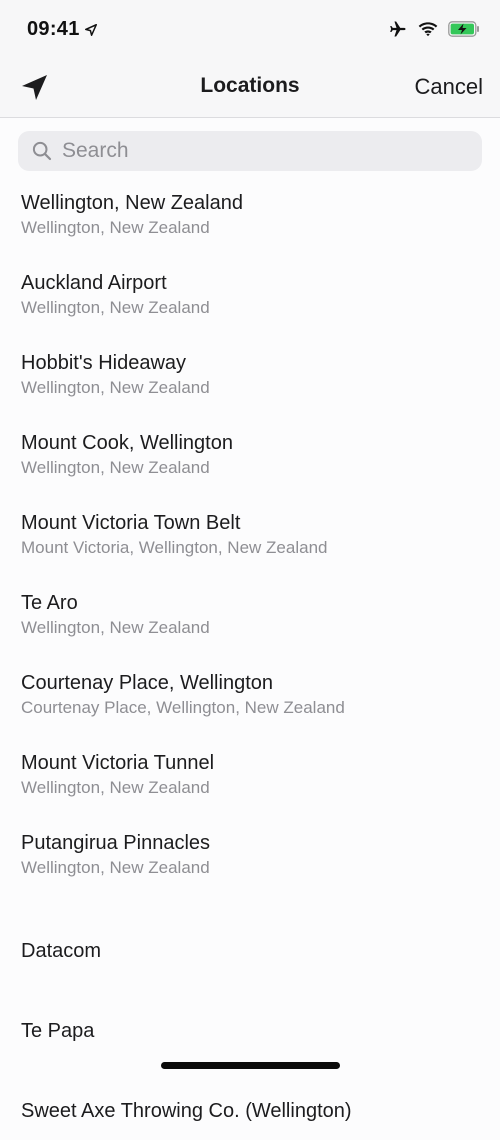  Describe the element at coordinates (118, 763) in the screenshot. I see `location-title: Mount Victoria Tunnel` at that location.